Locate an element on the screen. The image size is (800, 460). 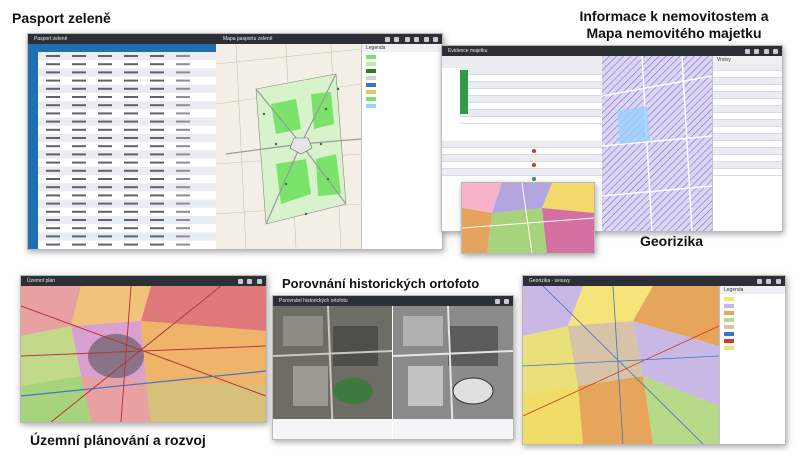
toolbar-tools is located at coordinates (500, 301).